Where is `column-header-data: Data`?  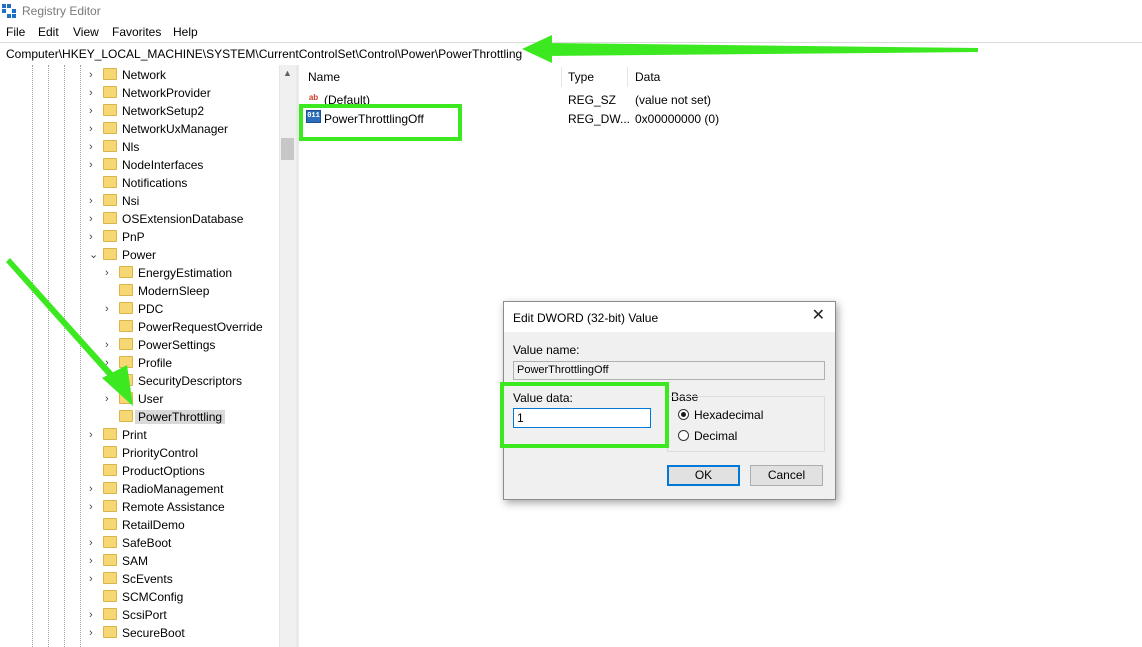 column-header-data: Data is located at coordinates (647, 77).